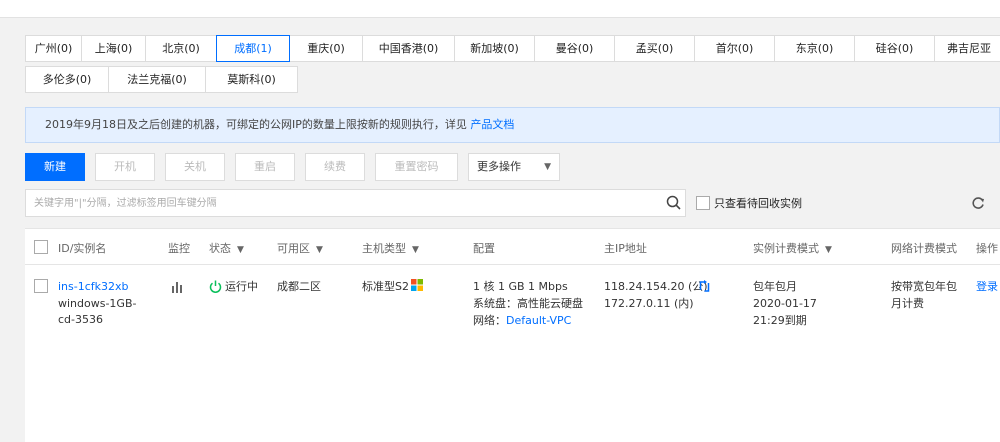  I want to click on windows-logo-icon, so click(417, 285).